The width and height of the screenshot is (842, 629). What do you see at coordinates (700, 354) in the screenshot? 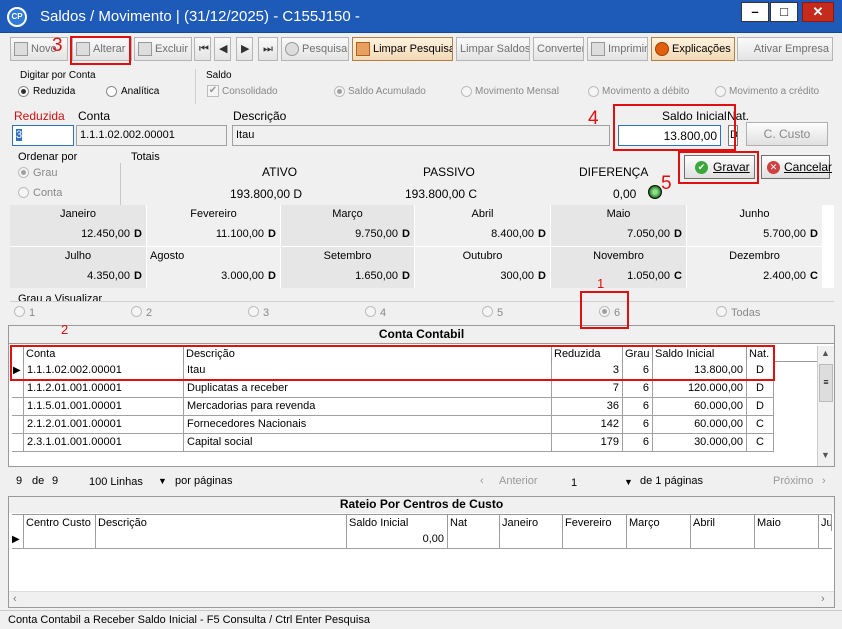
I see `column-header: Saldo Inicial` at bounding box center [700, 354].